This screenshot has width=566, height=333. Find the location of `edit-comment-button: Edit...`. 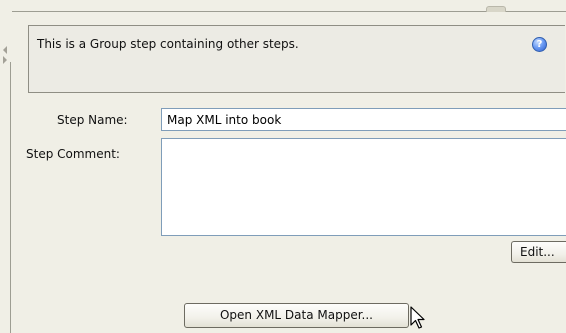

edit-comment-button: Edit... is located at coordinates (538, 252).